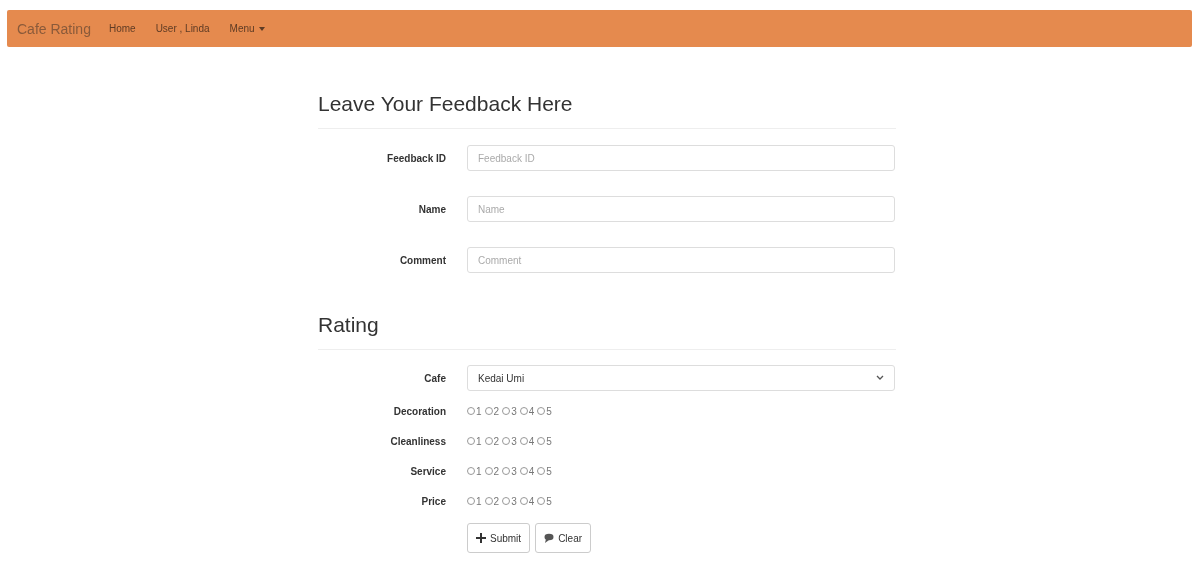 This screenshot has height=561, width=1199. Describe the element at coordinates (481, 538) in the screenshot. I see `plus-icon` at that location.